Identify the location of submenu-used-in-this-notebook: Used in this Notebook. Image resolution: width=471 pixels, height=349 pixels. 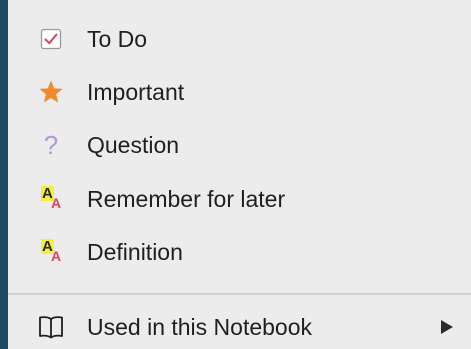
(239, 327).